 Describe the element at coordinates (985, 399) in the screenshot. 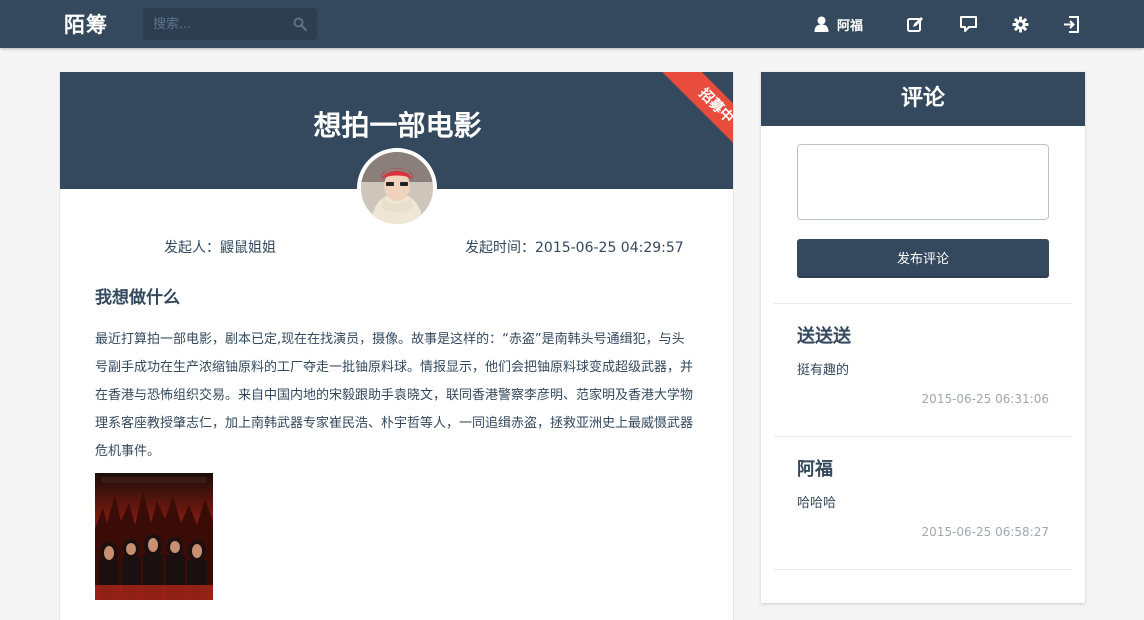

I see `comment-time: 2015-06-25 06:31:06` at that location.